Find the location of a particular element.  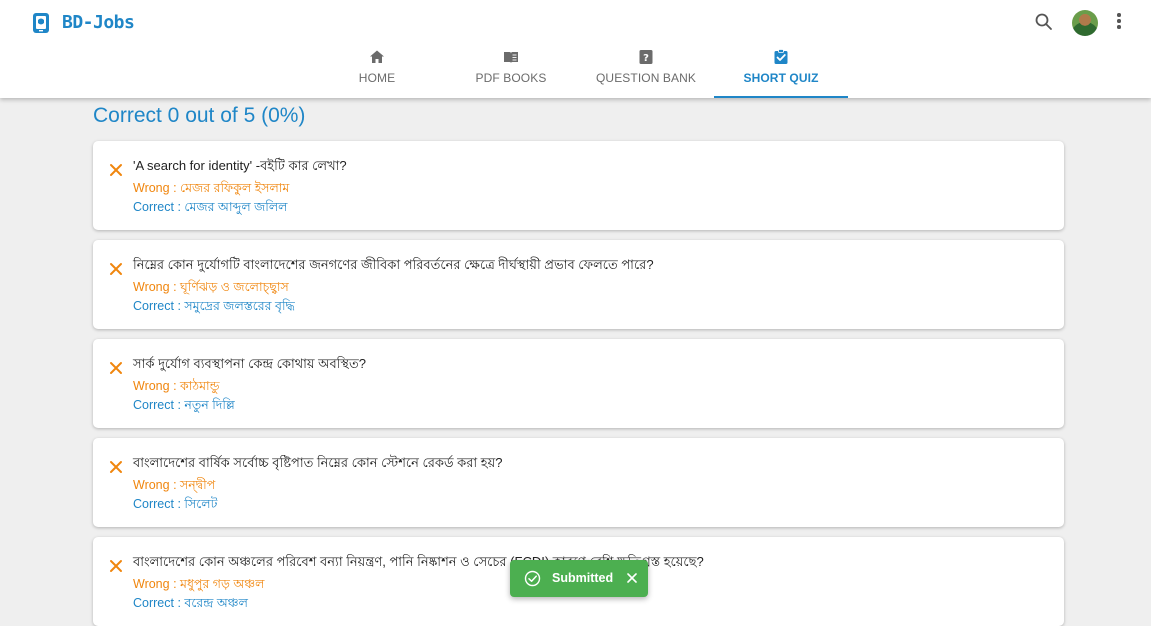

more-vert-icon is located at coordinates (1119, 23).